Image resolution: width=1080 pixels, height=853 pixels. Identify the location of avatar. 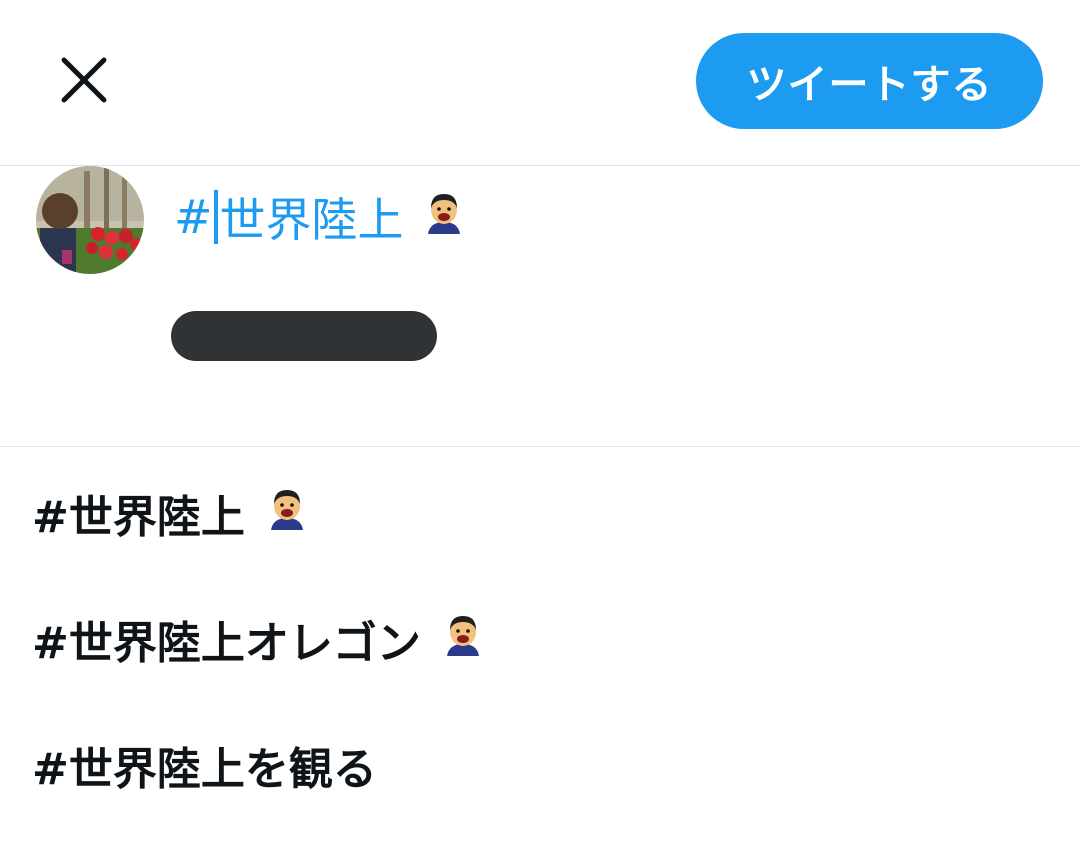
(90, 220).